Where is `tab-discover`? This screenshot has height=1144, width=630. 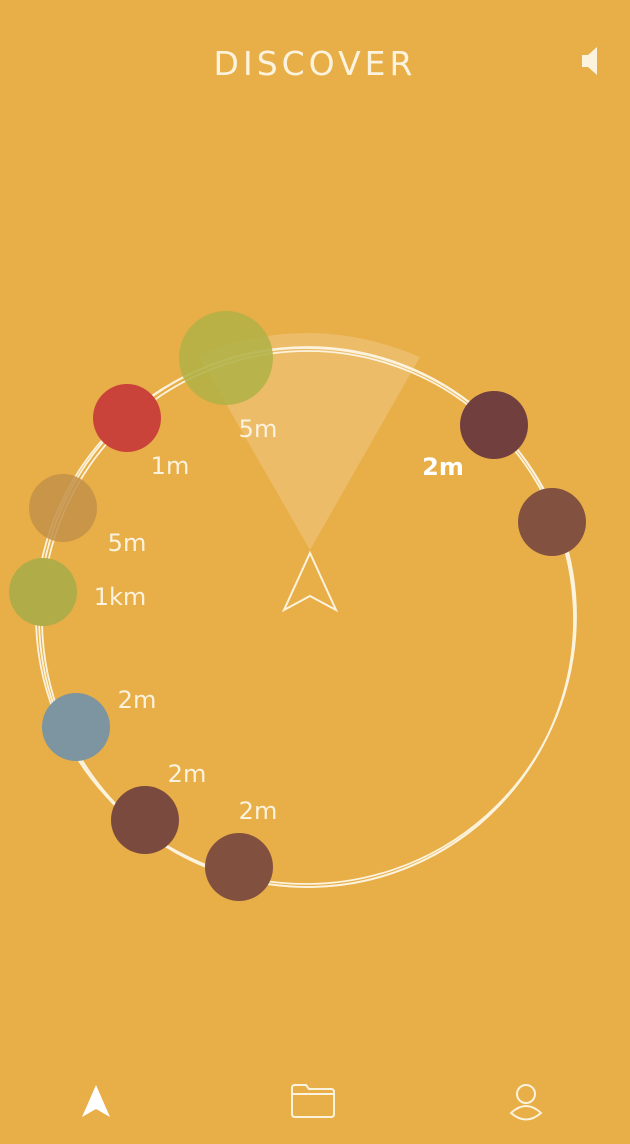
tab-discover is located at coordinates (96, 1110).